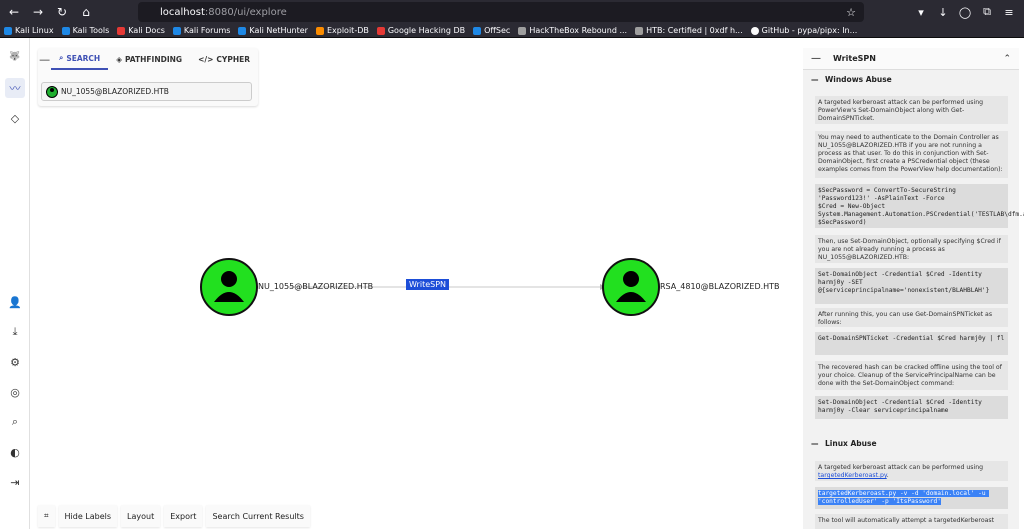 The width and height of the screenshot is (1024, 529). Describe the element at coordinates (911, 59) in the screenshot. I see `panel-header: — WriteSPN ⌃` at that location.